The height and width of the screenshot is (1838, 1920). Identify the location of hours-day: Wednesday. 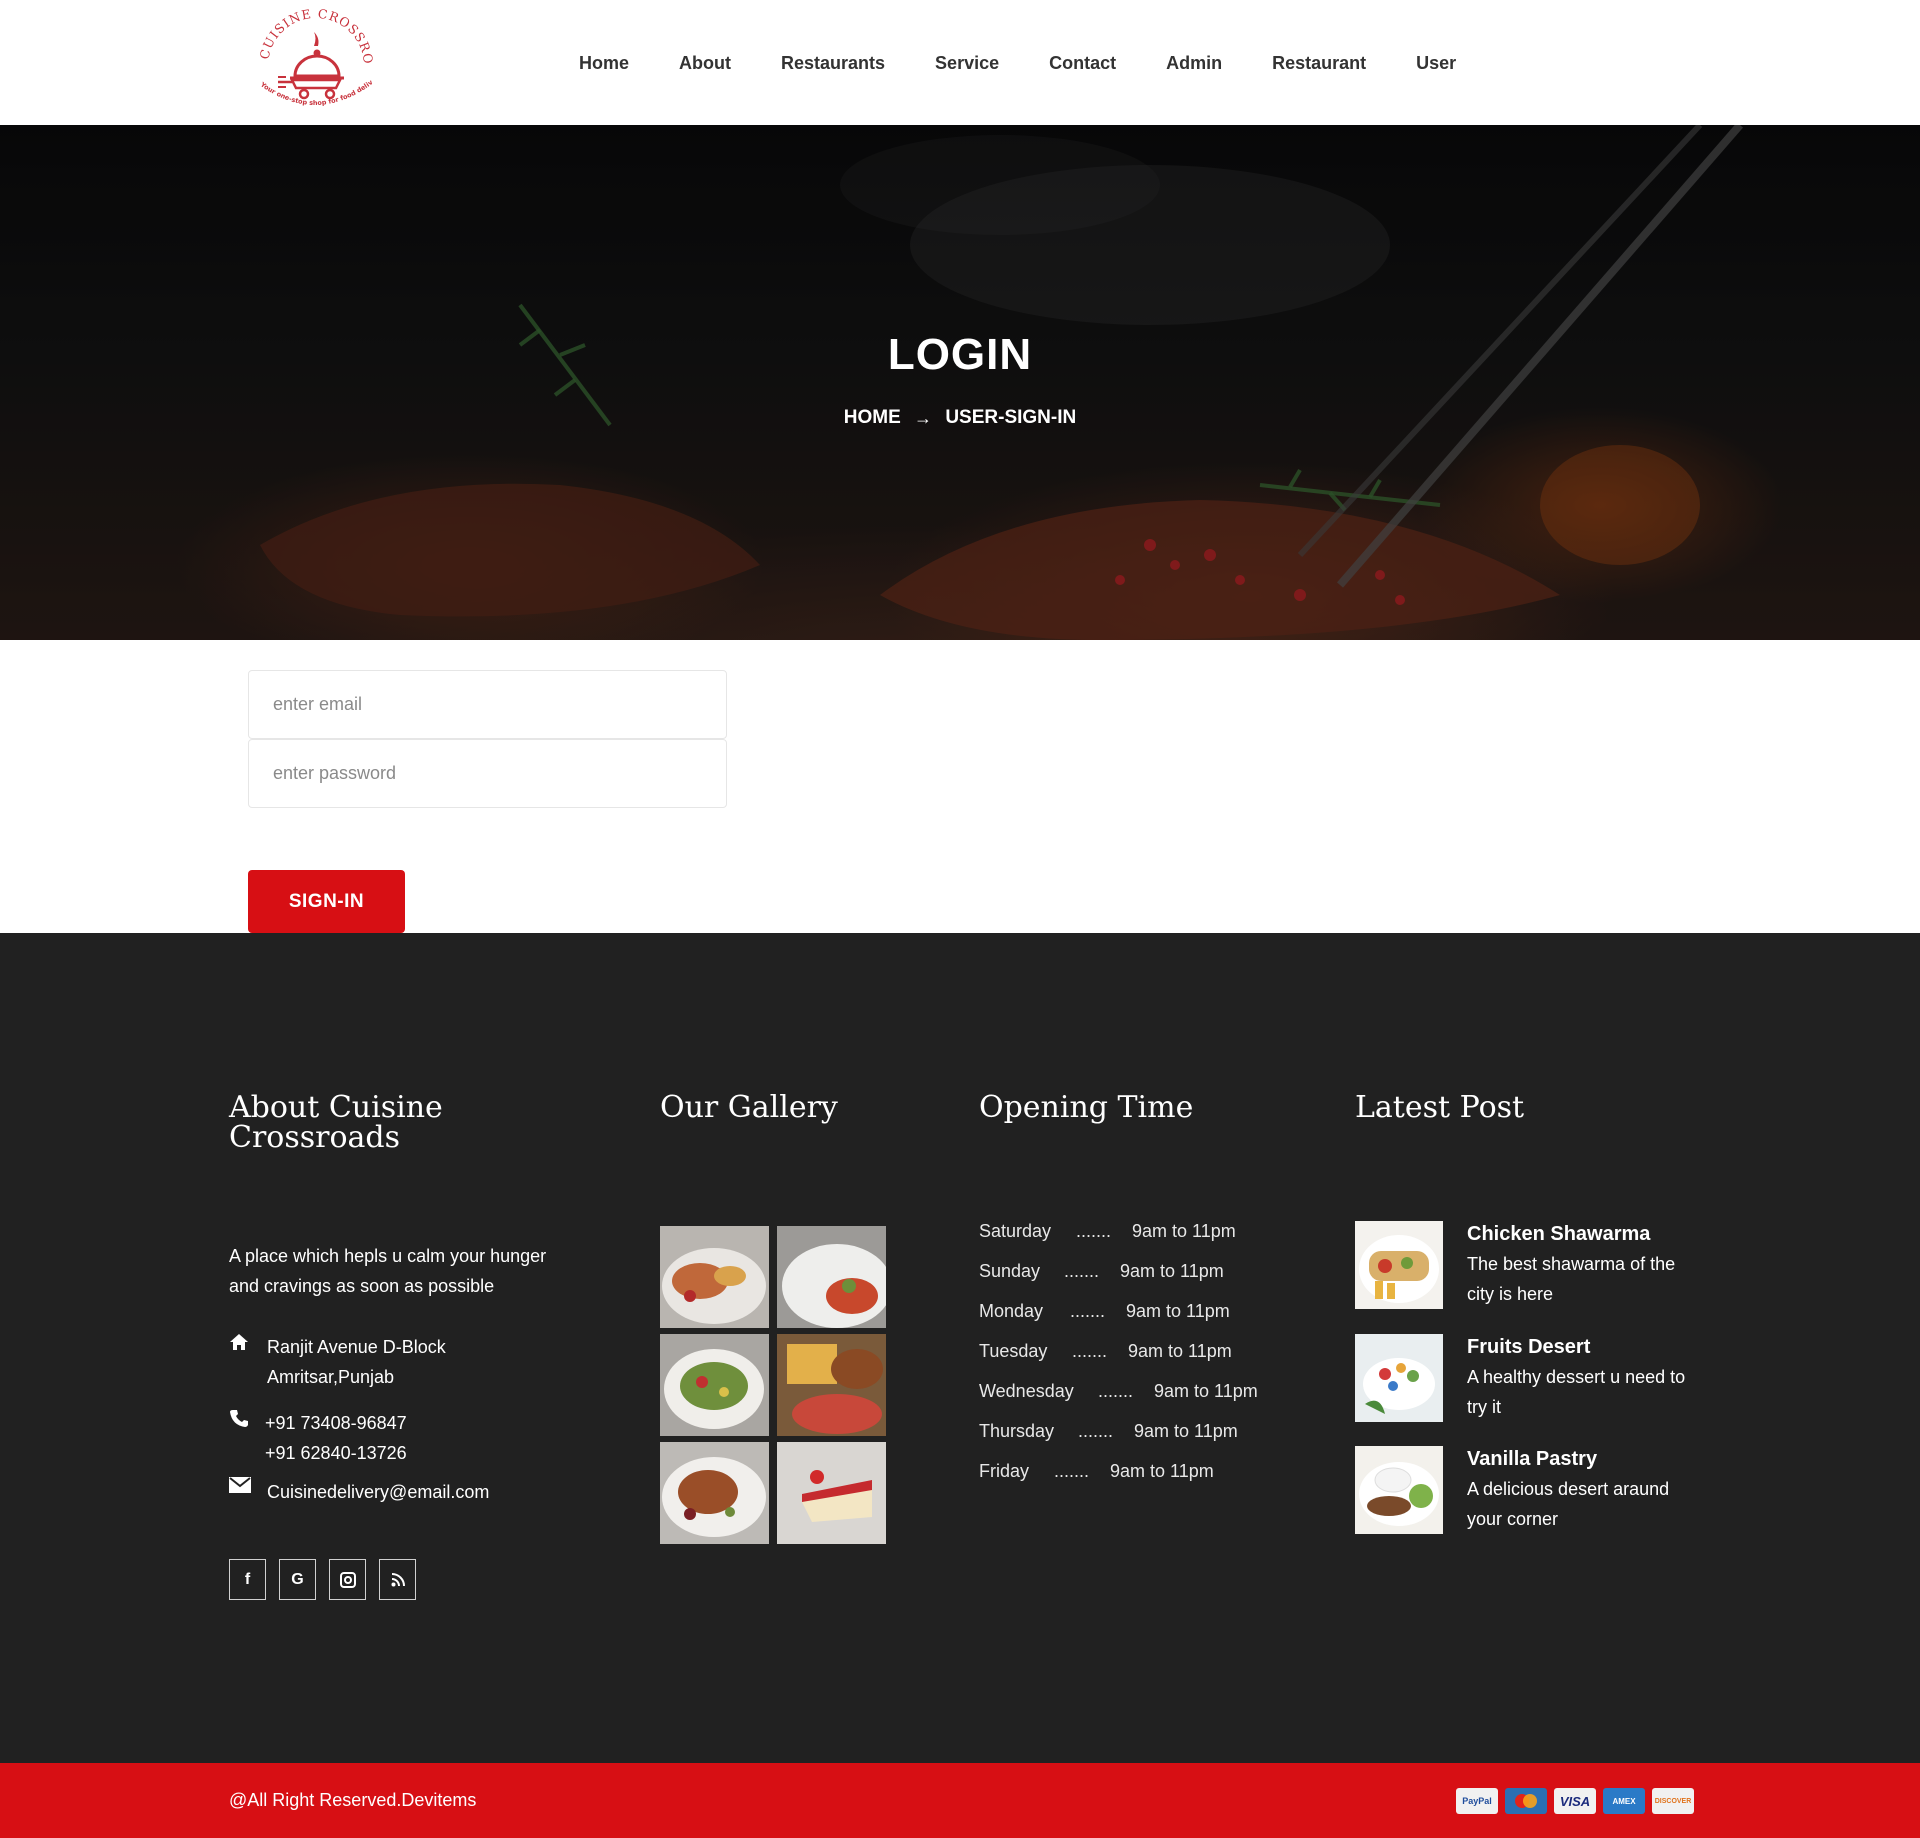
(1026, 1391).